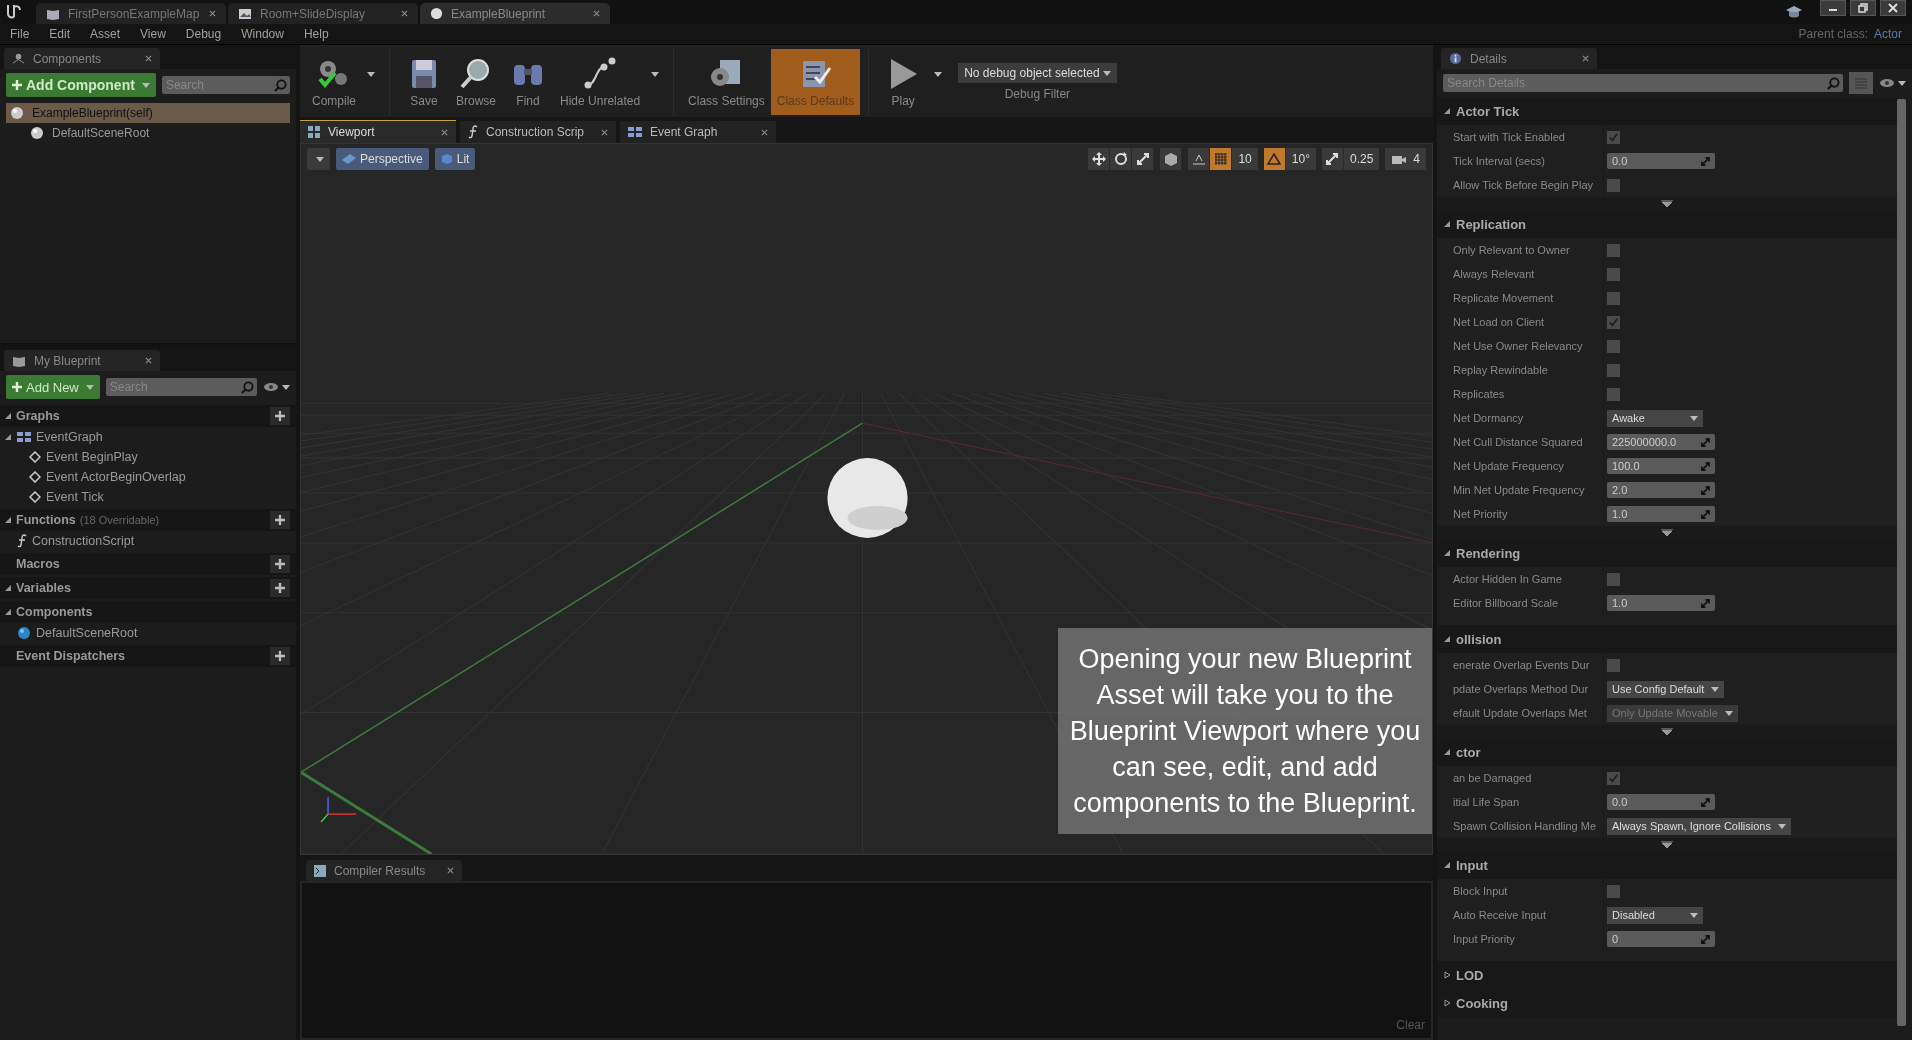 The image size is (1912, 1040). Describe the element at coordinates (105, 34) in the screenshot. I see `menu-item: Asset` at that location.